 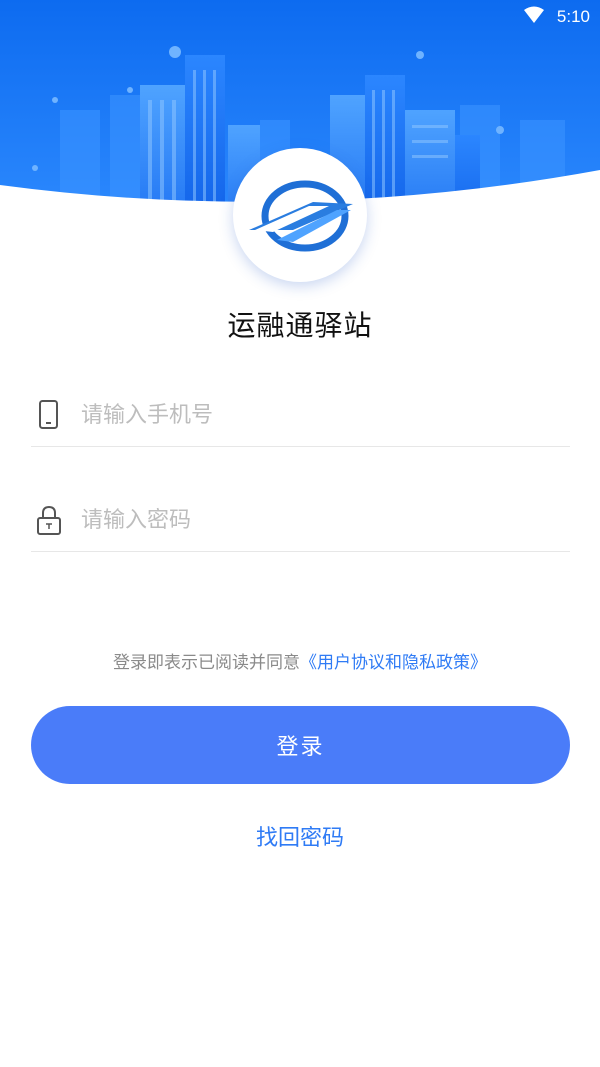 What do you see at coordinates (321, 520) in the screenshot?
I see `password-input` at bounding box center [321, 520].